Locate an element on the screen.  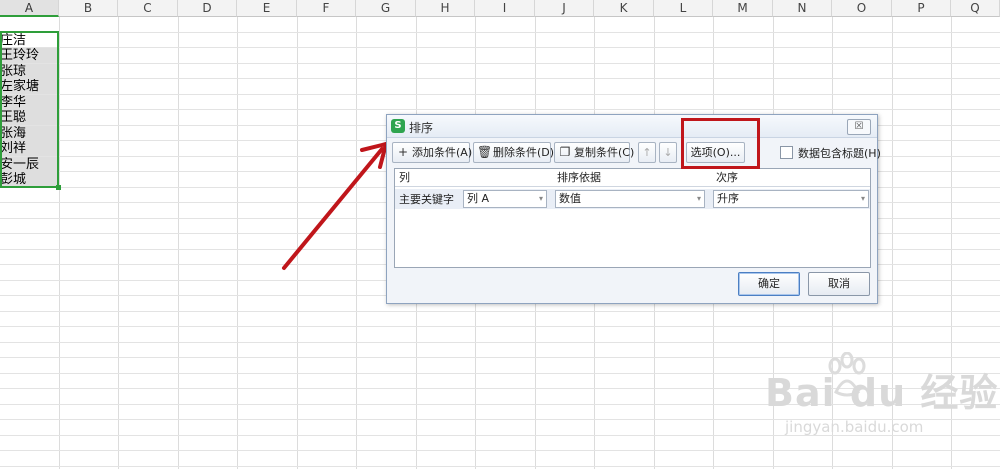
ok-button: 确定 is located at coordinates (769, 284).